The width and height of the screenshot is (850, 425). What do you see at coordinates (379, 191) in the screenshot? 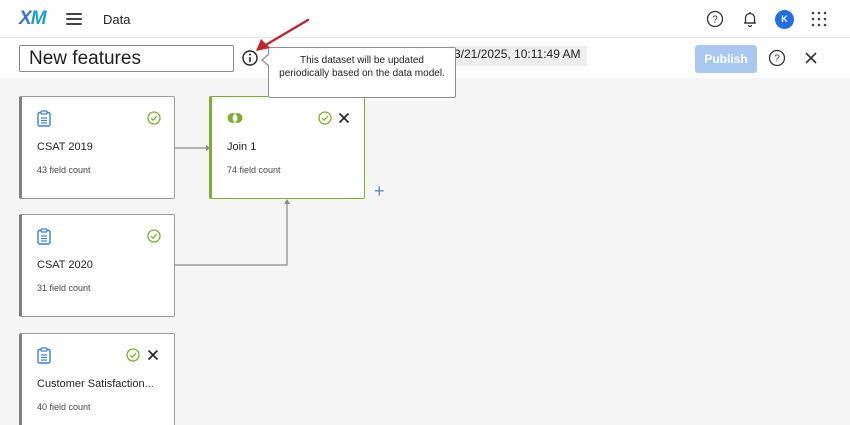
I see `add-step-plus-icon: +` at bounding box center [379, 191].